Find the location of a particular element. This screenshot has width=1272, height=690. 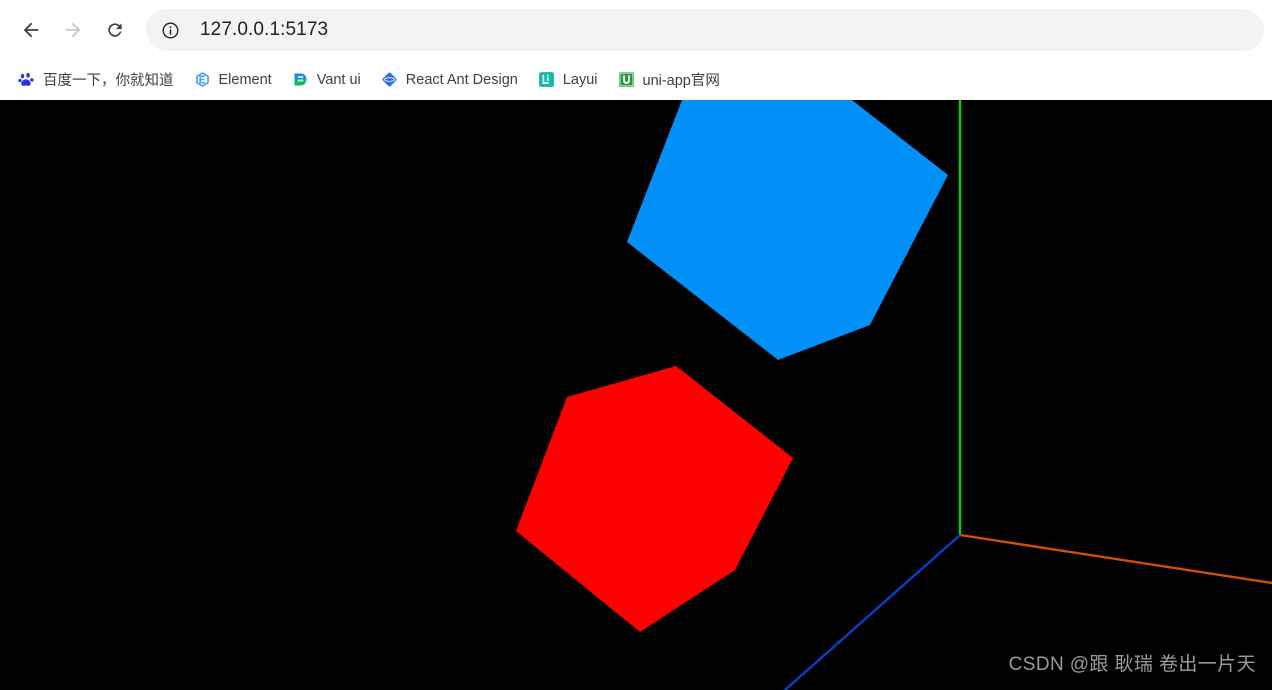

axis-z is located at coordinates (872, 612).